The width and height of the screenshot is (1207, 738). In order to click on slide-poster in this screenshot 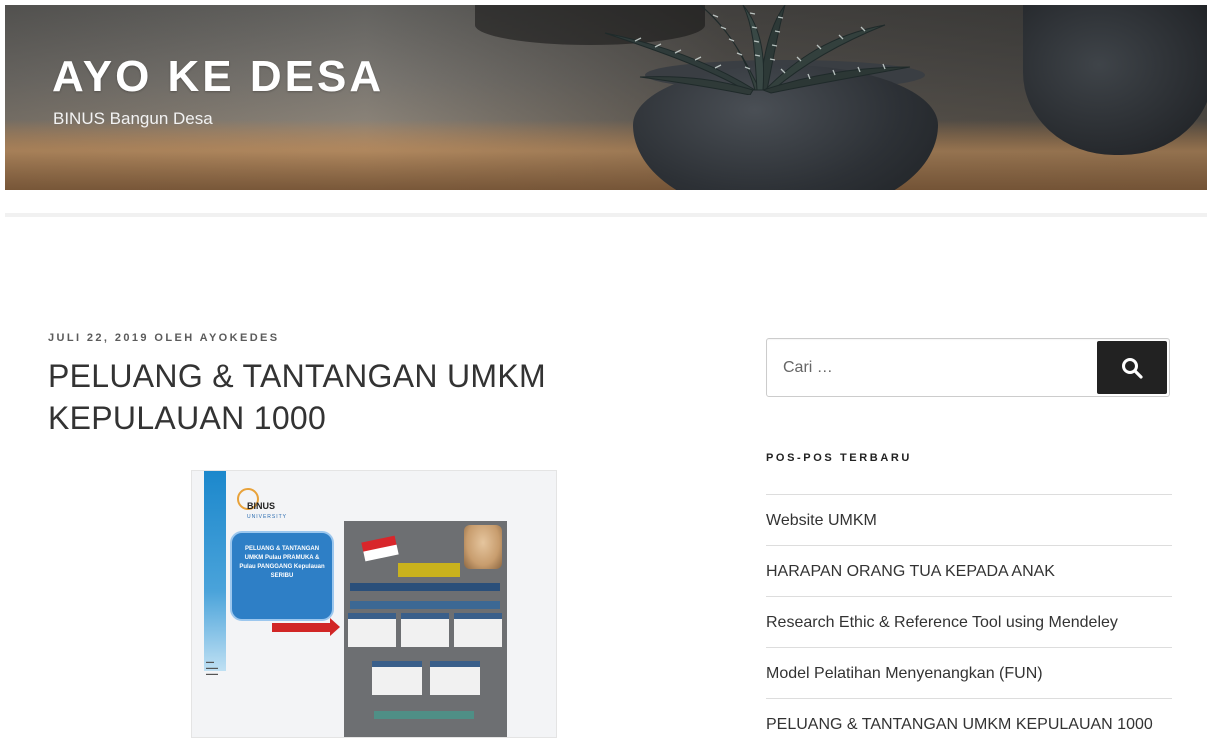, I will do `click(425, 629)`.